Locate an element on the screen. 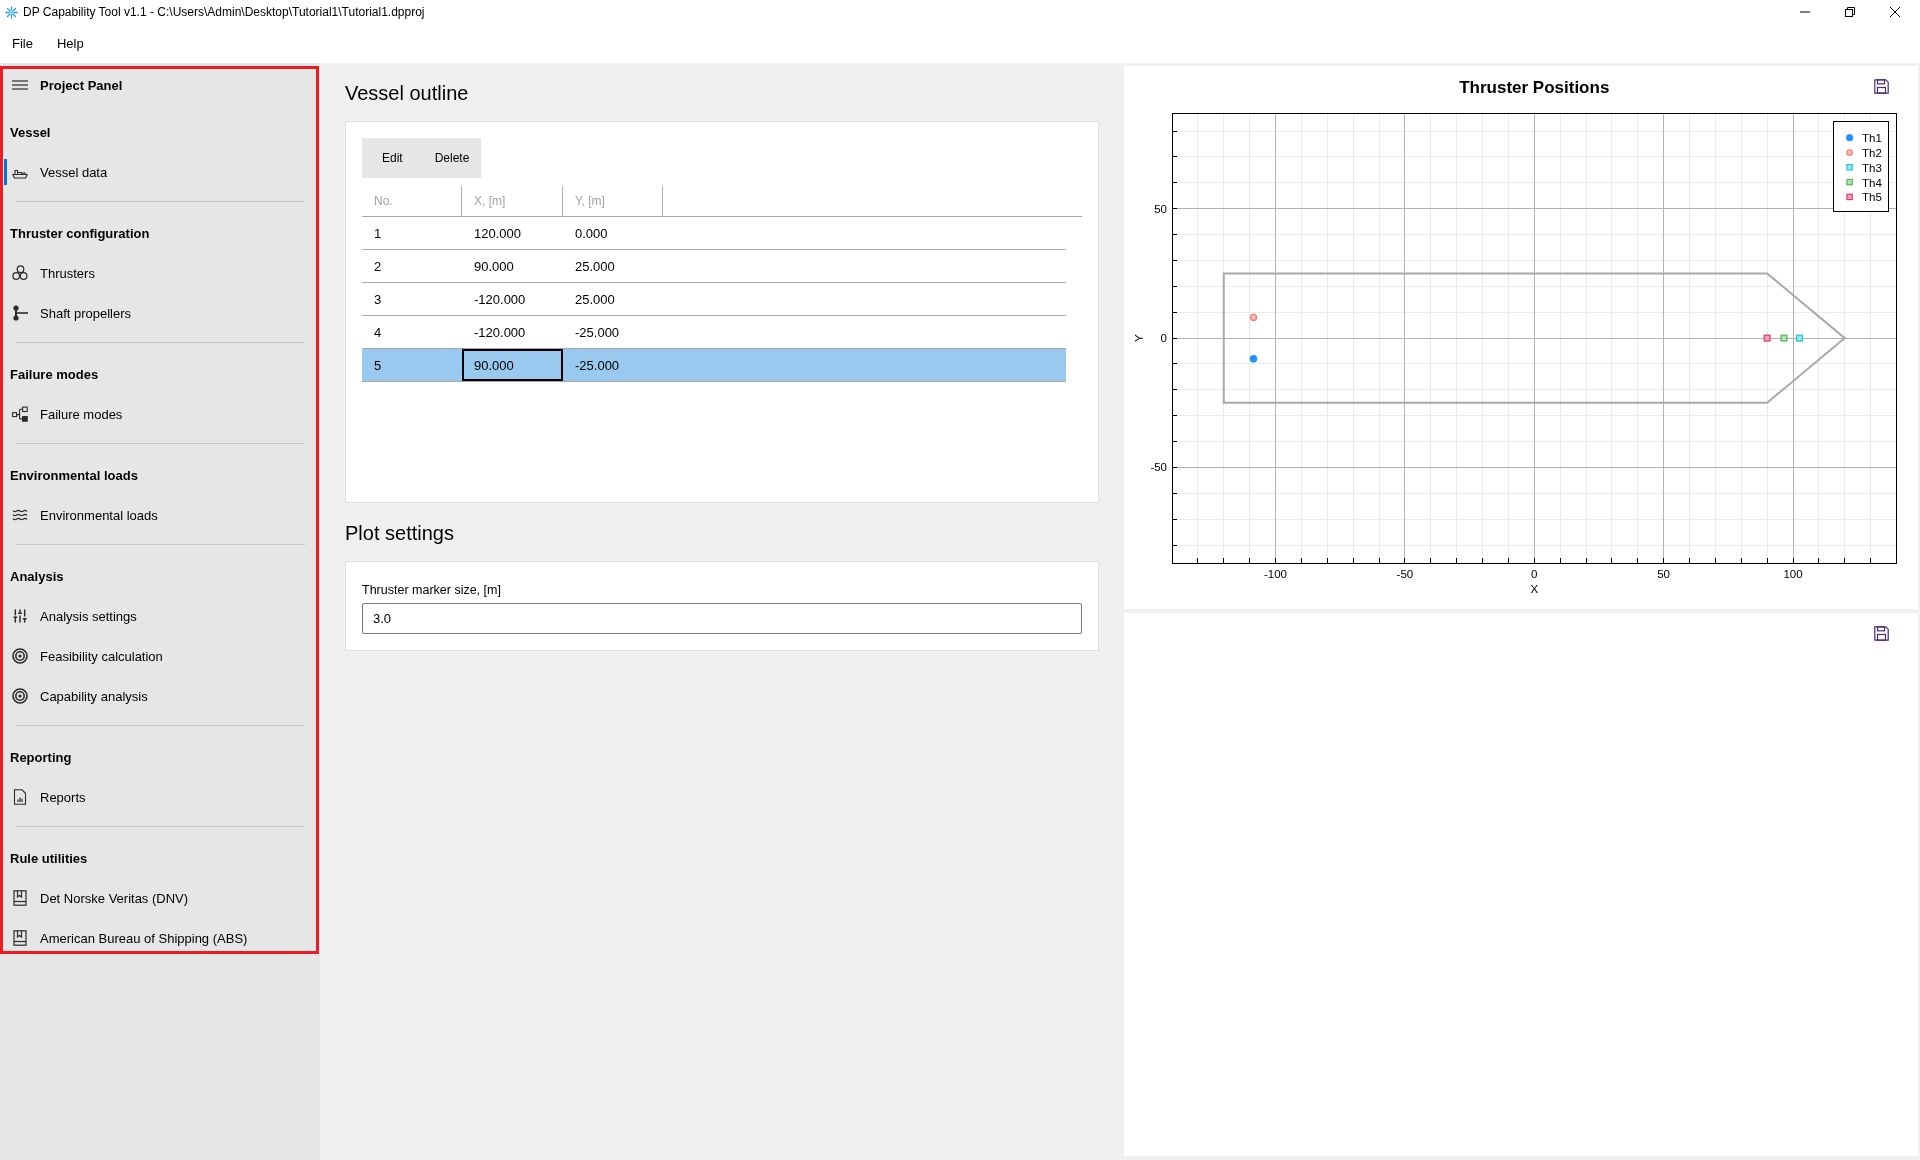 The image size is (1920, 1160). legend-label: Th2 is located at coordinates (1872, 153).